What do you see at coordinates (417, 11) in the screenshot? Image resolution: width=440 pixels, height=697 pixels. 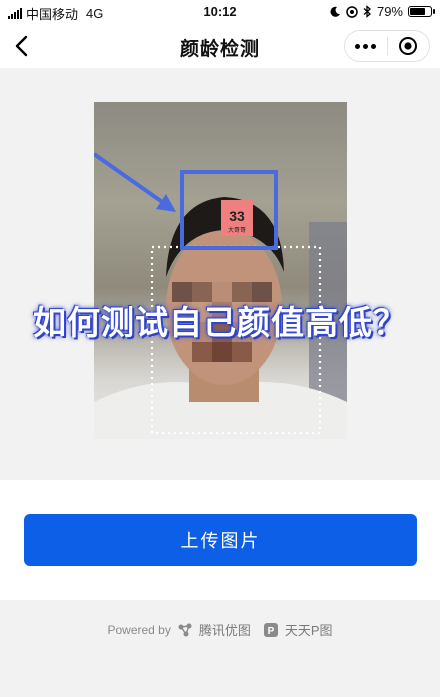 I see `battery-fill` at bounding box center [417, 11].